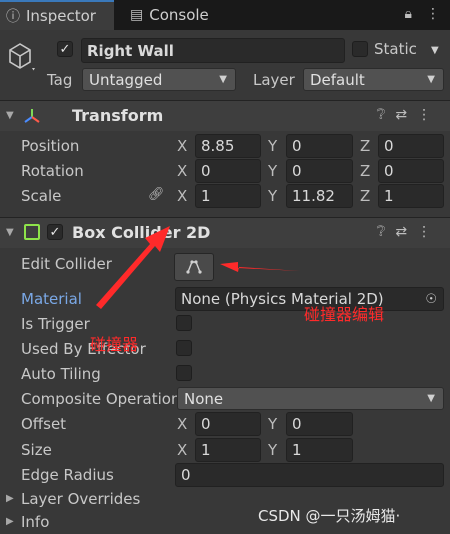 This screenshot has height=534, width=450. I want to click on arrow-to-collider-title, so click(133, 267).